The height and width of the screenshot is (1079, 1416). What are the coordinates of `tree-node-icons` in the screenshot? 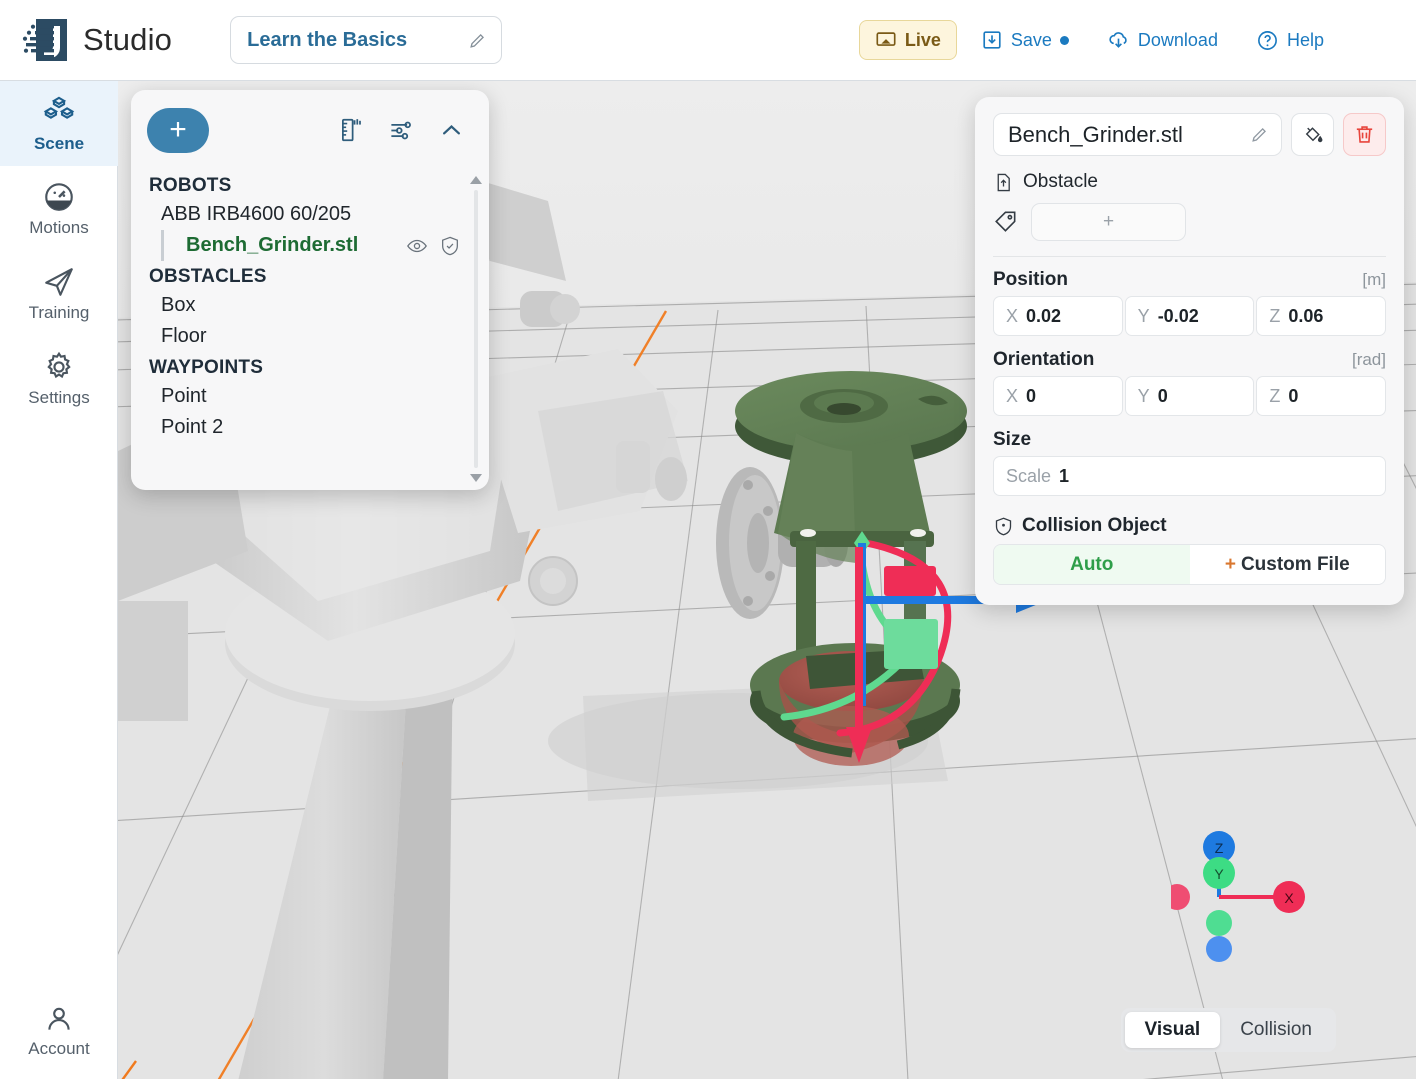 It's located at (433, 246).